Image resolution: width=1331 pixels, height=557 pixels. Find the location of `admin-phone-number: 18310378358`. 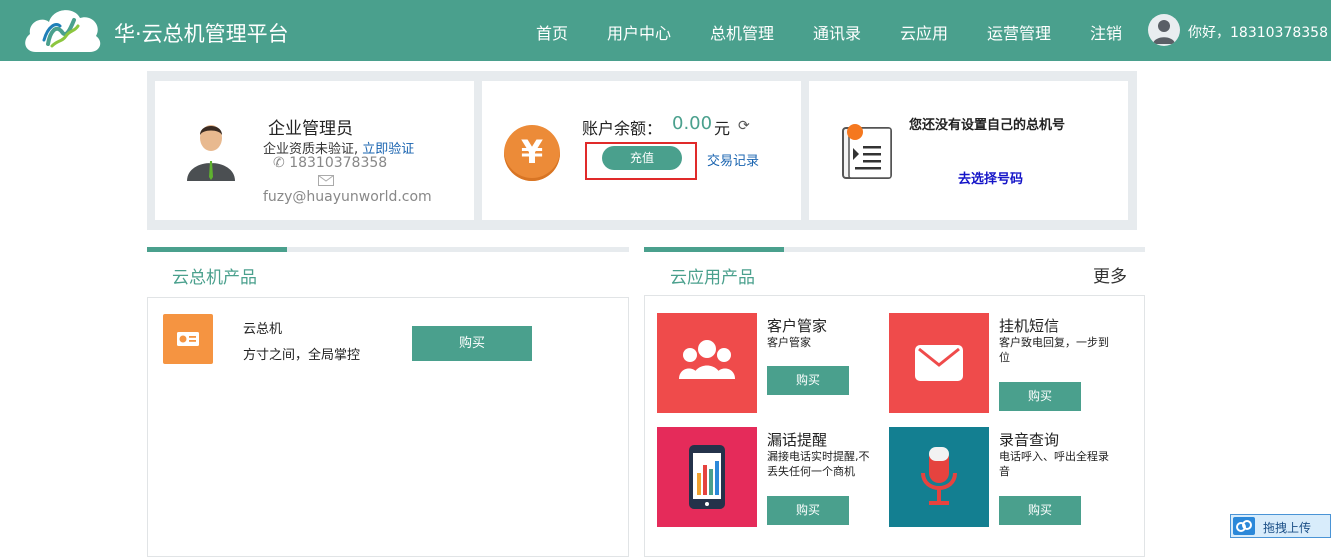

admin-phone-number: 18310378358 is located at coordinates (338, 163).